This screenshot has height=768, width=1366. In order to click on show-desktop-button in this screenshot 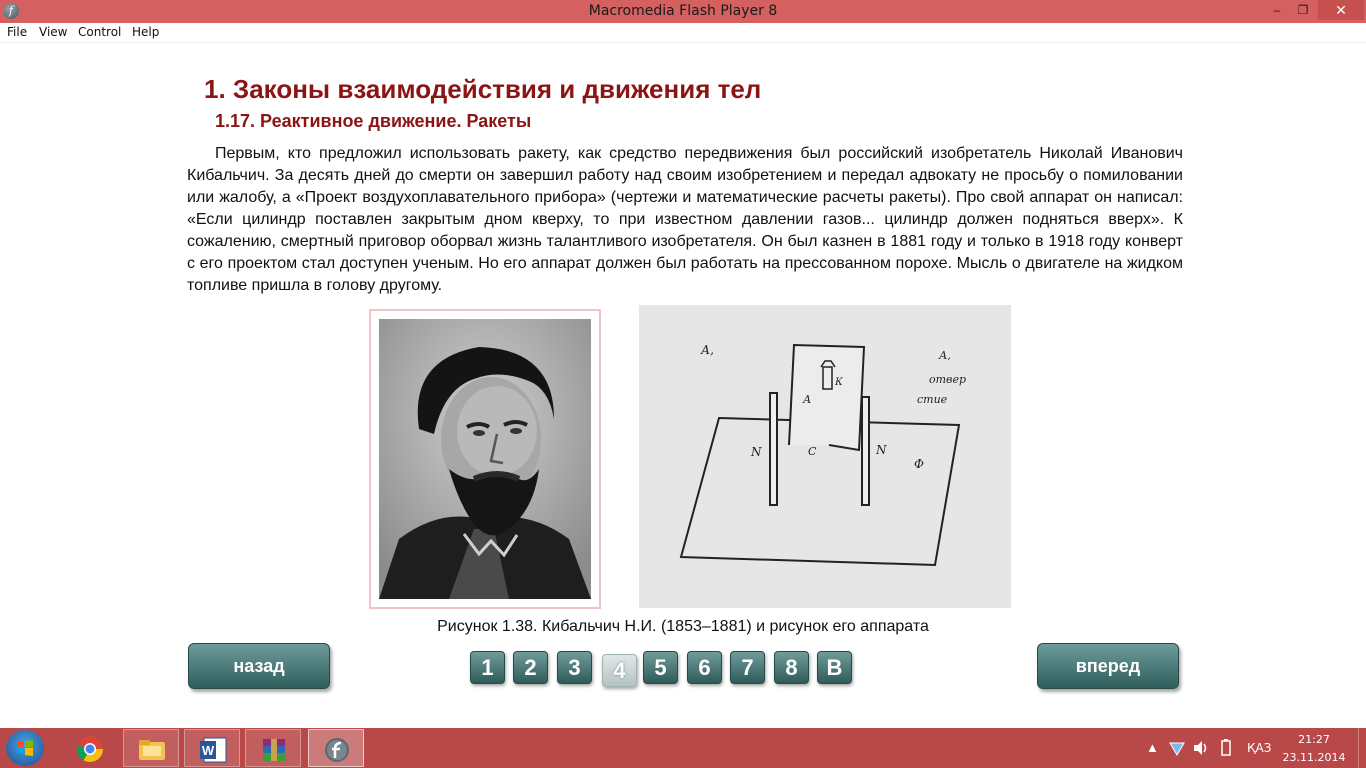, I will do `click(1362, 748)`.